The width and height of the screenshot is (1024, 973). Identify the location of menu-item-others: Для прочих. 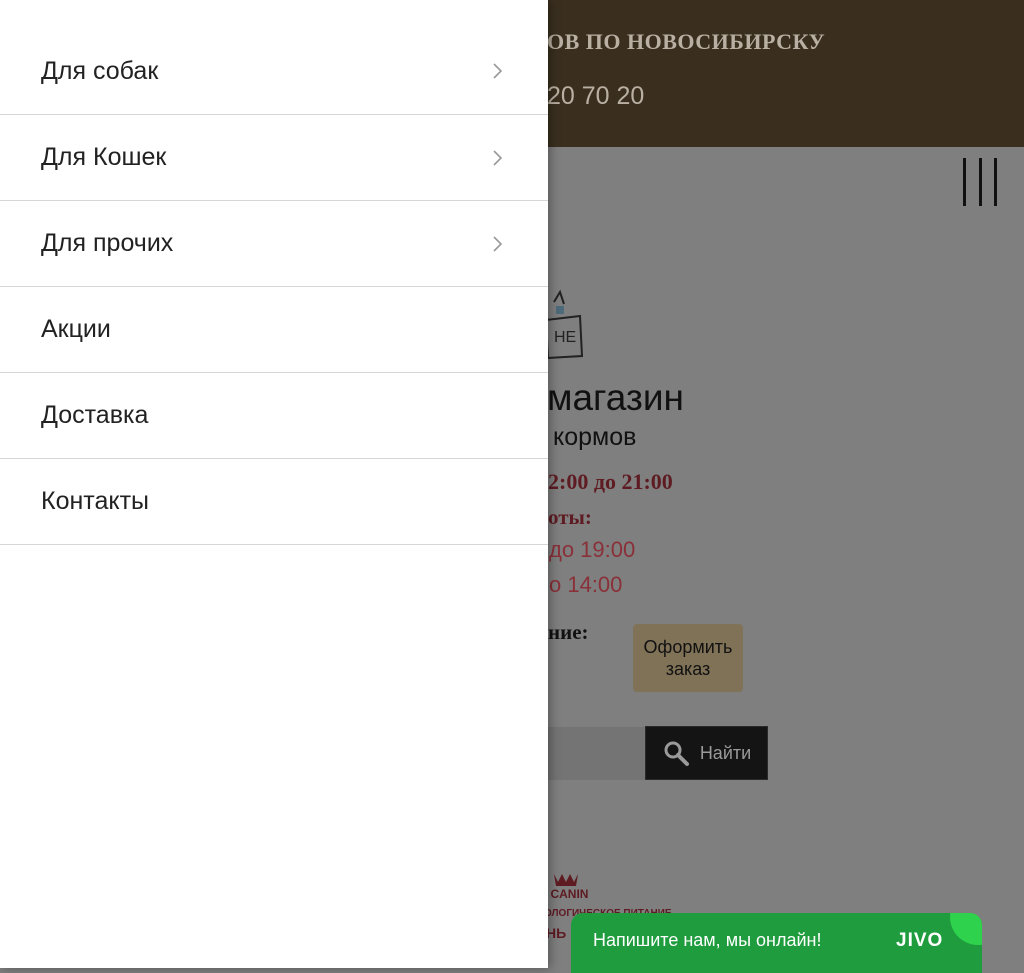
(274, 244).